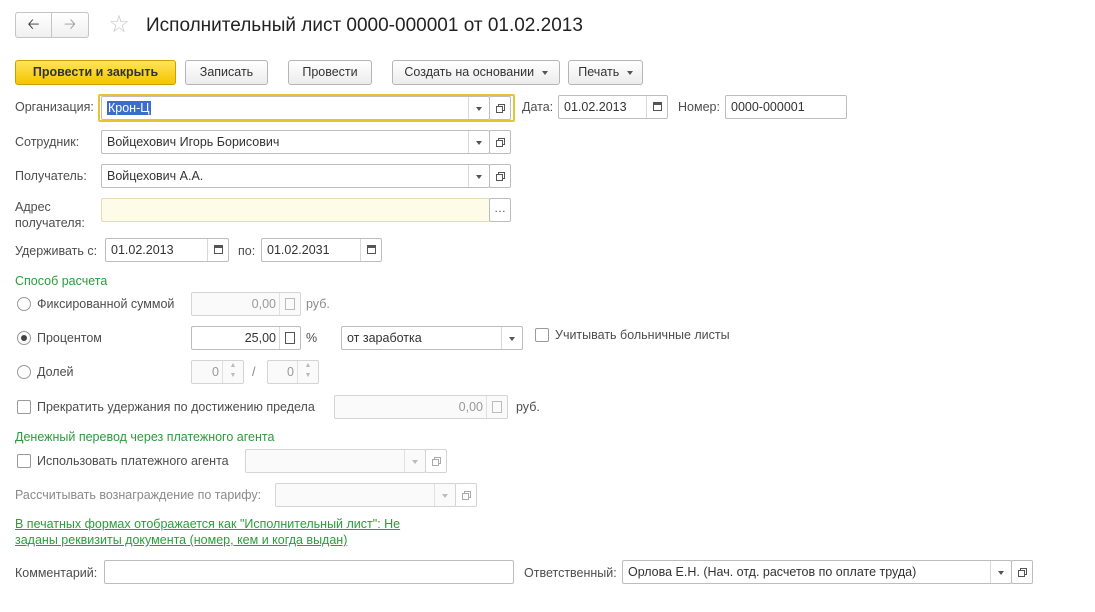 The height and width of the screenshot is (612, 1095). I want to click on fixed-amount-field: 0,00, so click(246, 304).